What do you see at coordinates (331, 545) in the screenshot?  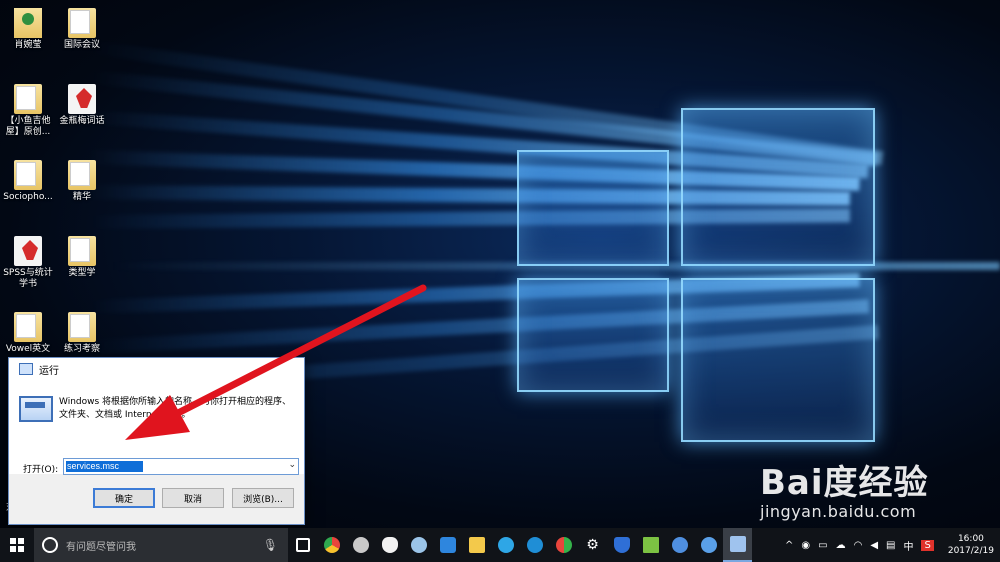 I see `chrome-icon` at bounding box center [331, 545].